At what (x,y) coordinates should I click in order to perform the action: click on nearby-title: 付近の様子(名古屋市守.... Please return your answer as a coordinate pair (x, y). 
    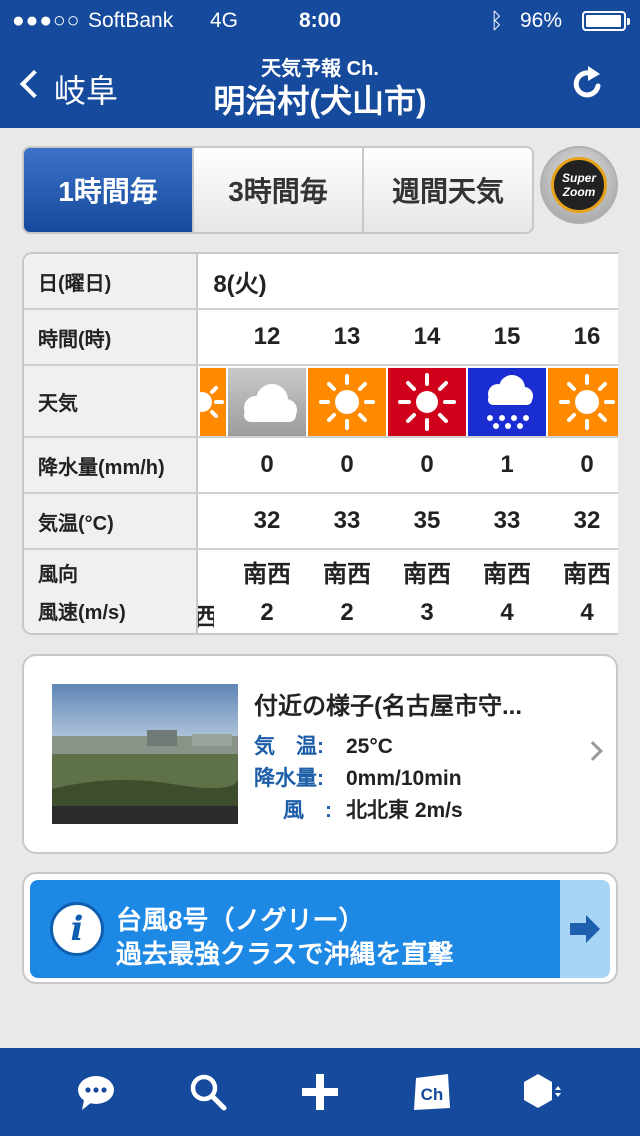
    Looking at the image, I should click on (388, 706).